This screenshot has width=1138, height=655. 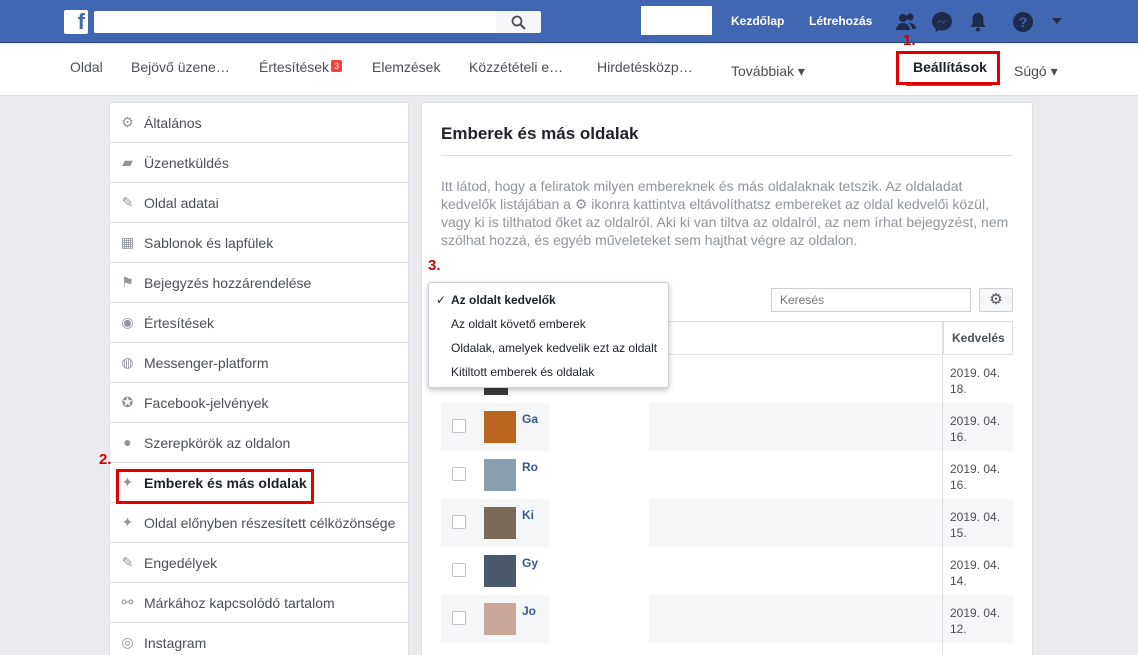 I want to click on sidebar-item-notifications: ◉ Értesítések, so click(x=259, y=323).